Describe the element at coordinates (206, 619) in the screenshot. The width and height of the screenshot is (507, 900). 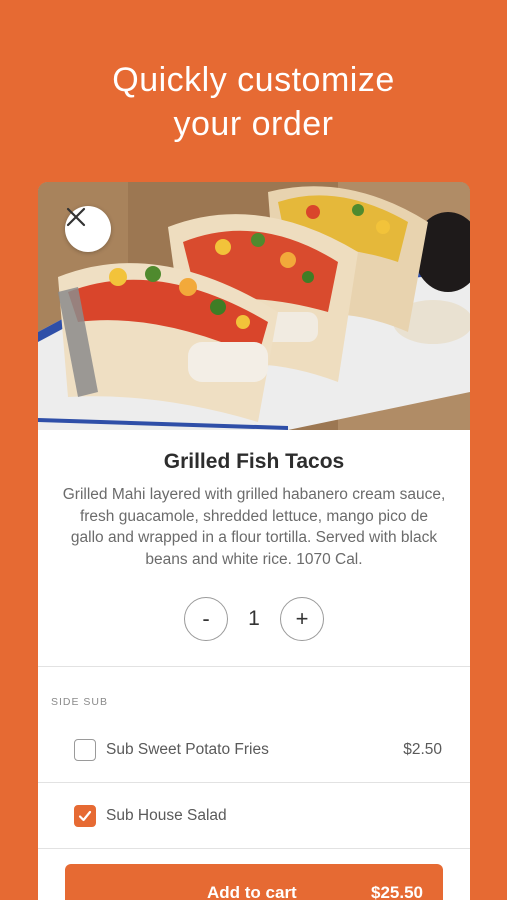
I see `decrease-quantity-button: -` at that location.